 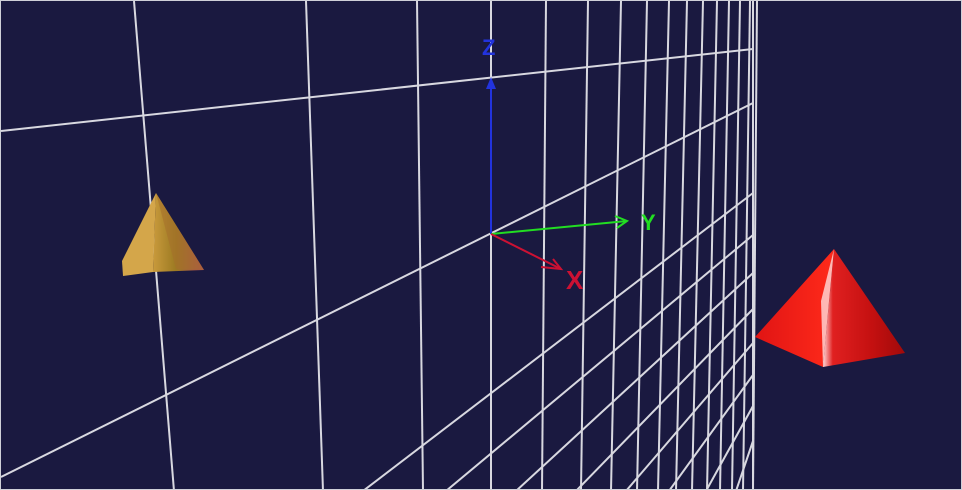 I want to click on axis-z-label: Z, so click(x=488, y=47).